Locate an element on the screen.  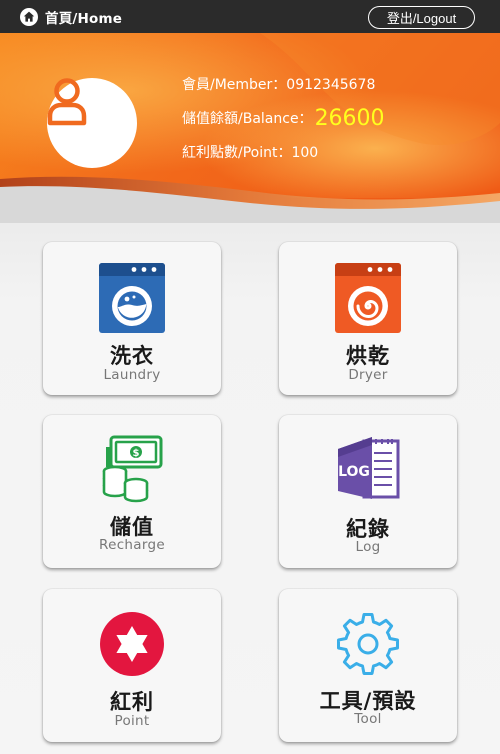
tool-subtitle: Tool is located at coordinates (368, 719).